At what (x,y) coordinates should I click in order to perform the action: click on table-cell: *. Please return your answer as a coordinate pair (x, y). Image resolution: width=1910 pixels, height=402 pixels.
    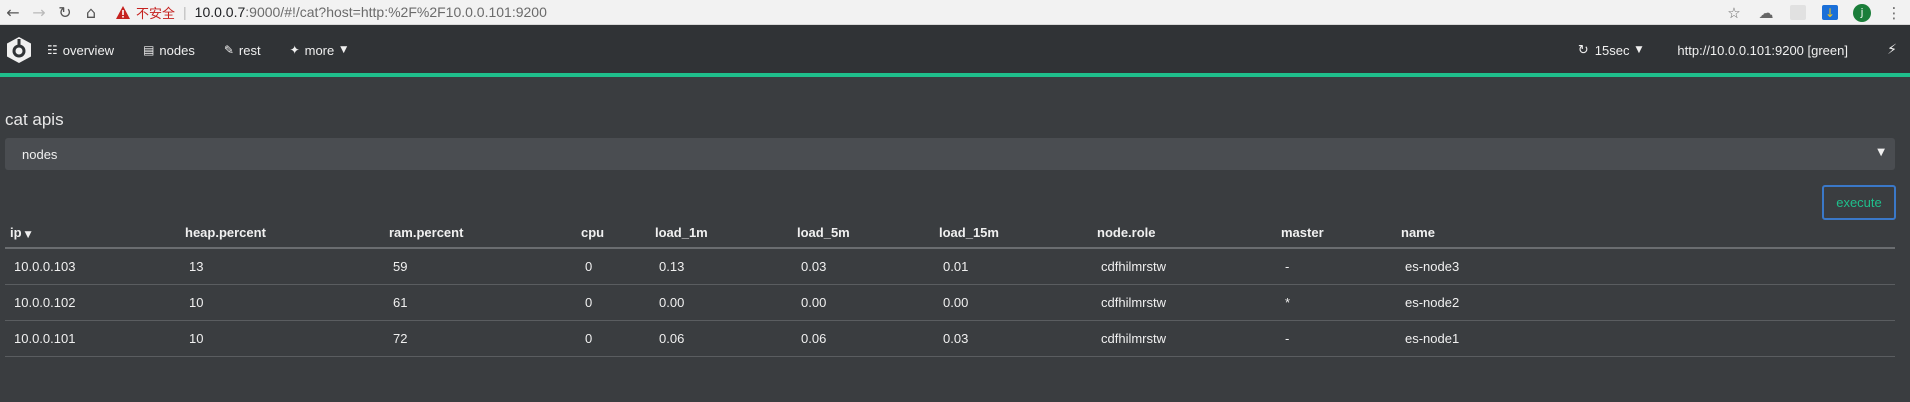
    Looking at the image, I should click on (1336, 302).